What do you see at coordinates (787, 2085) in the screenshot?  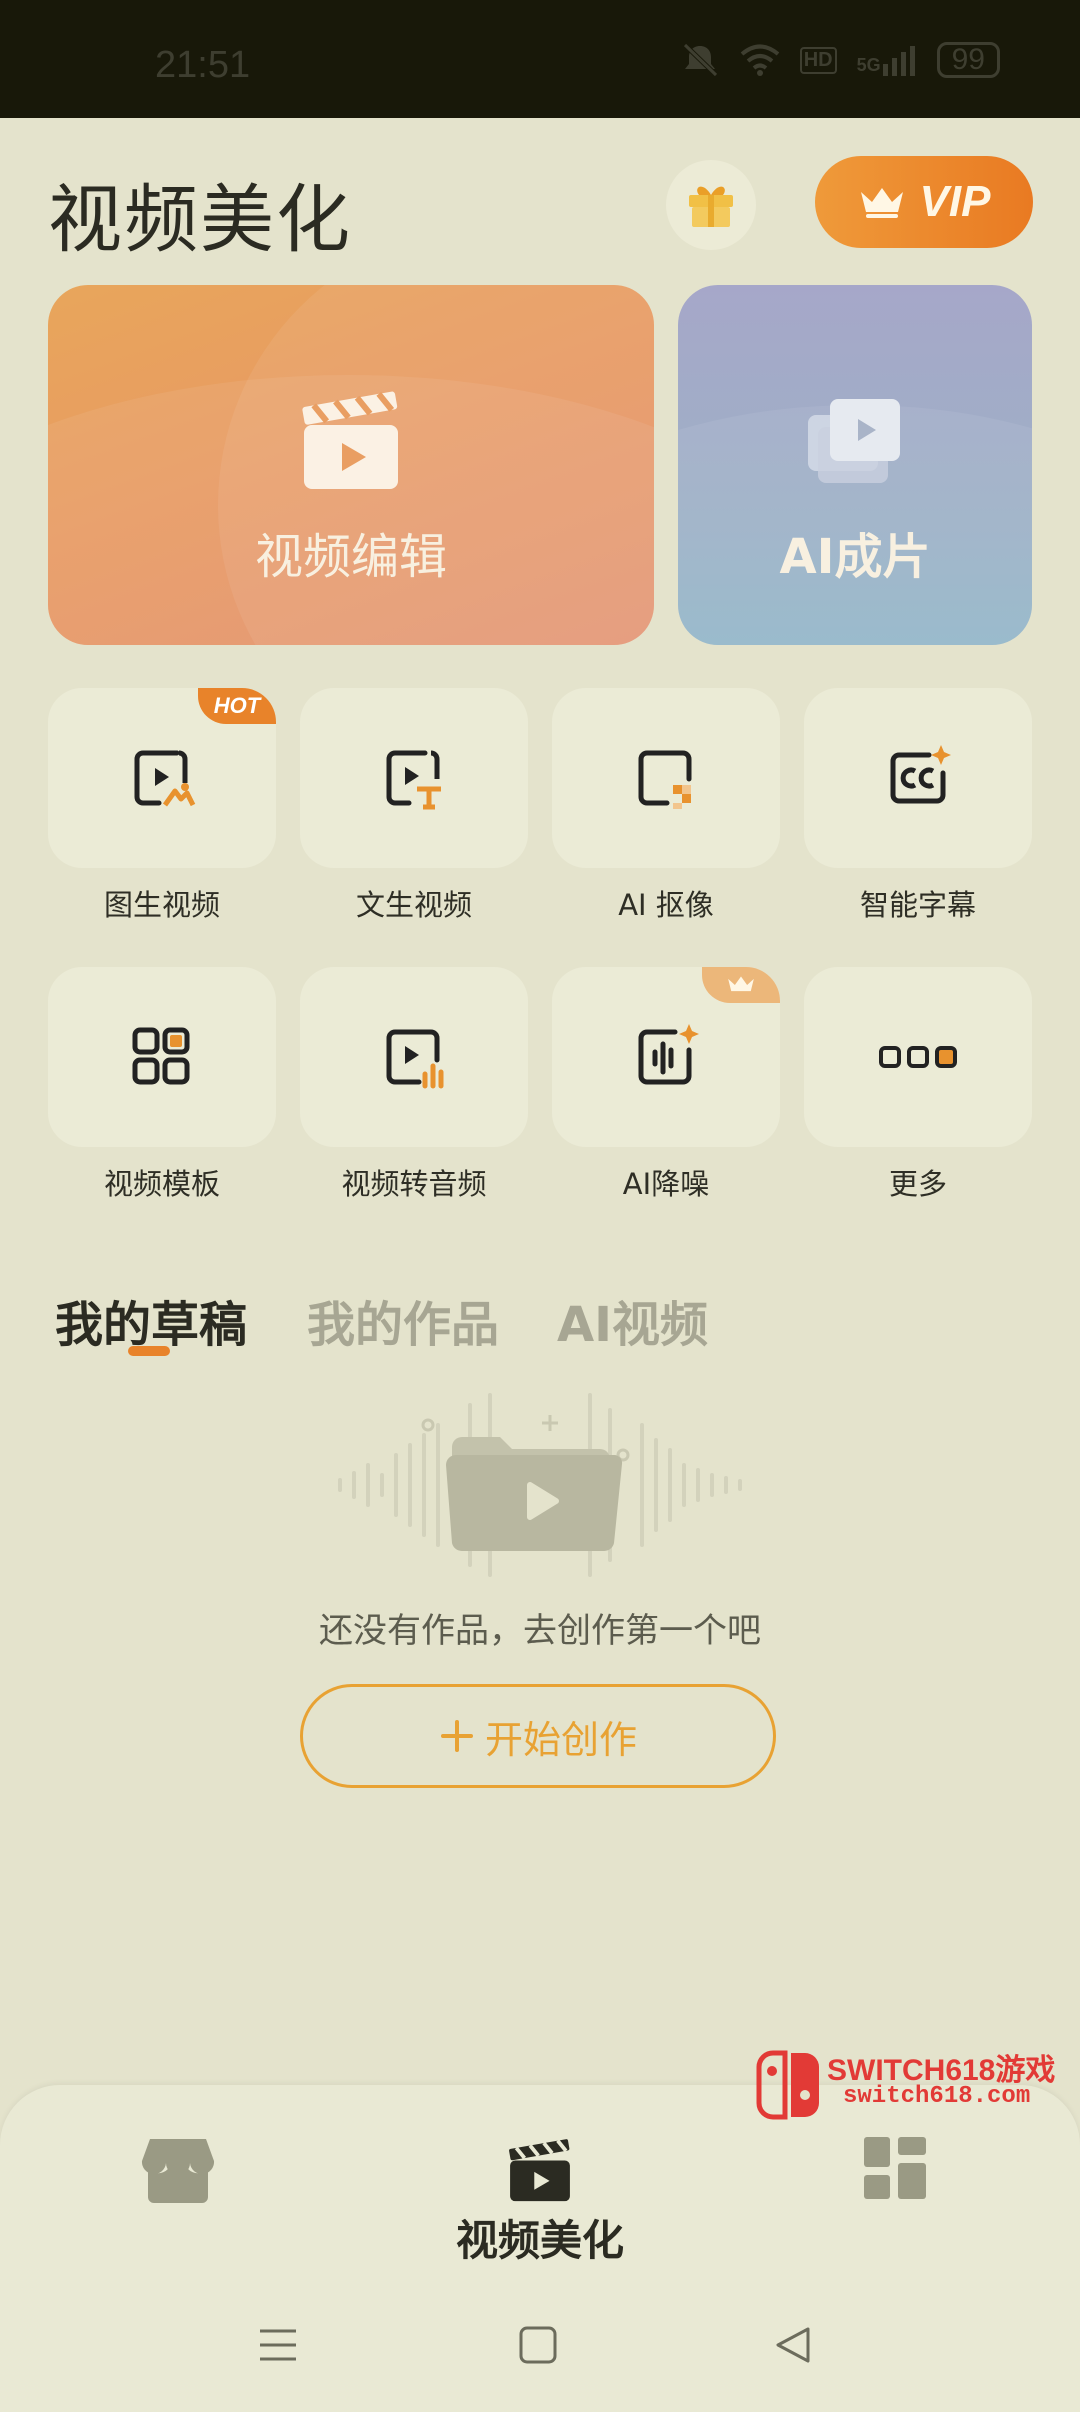 I see `switch-logo-icon` at bounding box center [787, 2085].